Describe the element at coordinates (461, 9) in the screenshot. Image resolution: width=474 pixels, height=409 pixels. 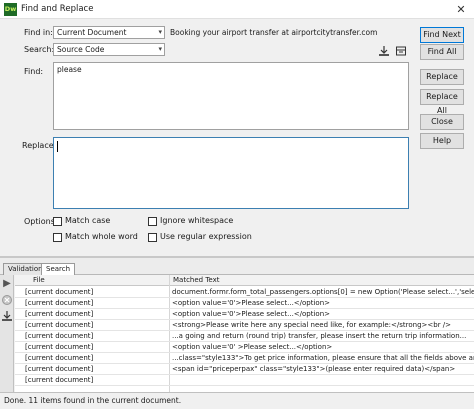
I see `close-window-icon: ✕` at that location.